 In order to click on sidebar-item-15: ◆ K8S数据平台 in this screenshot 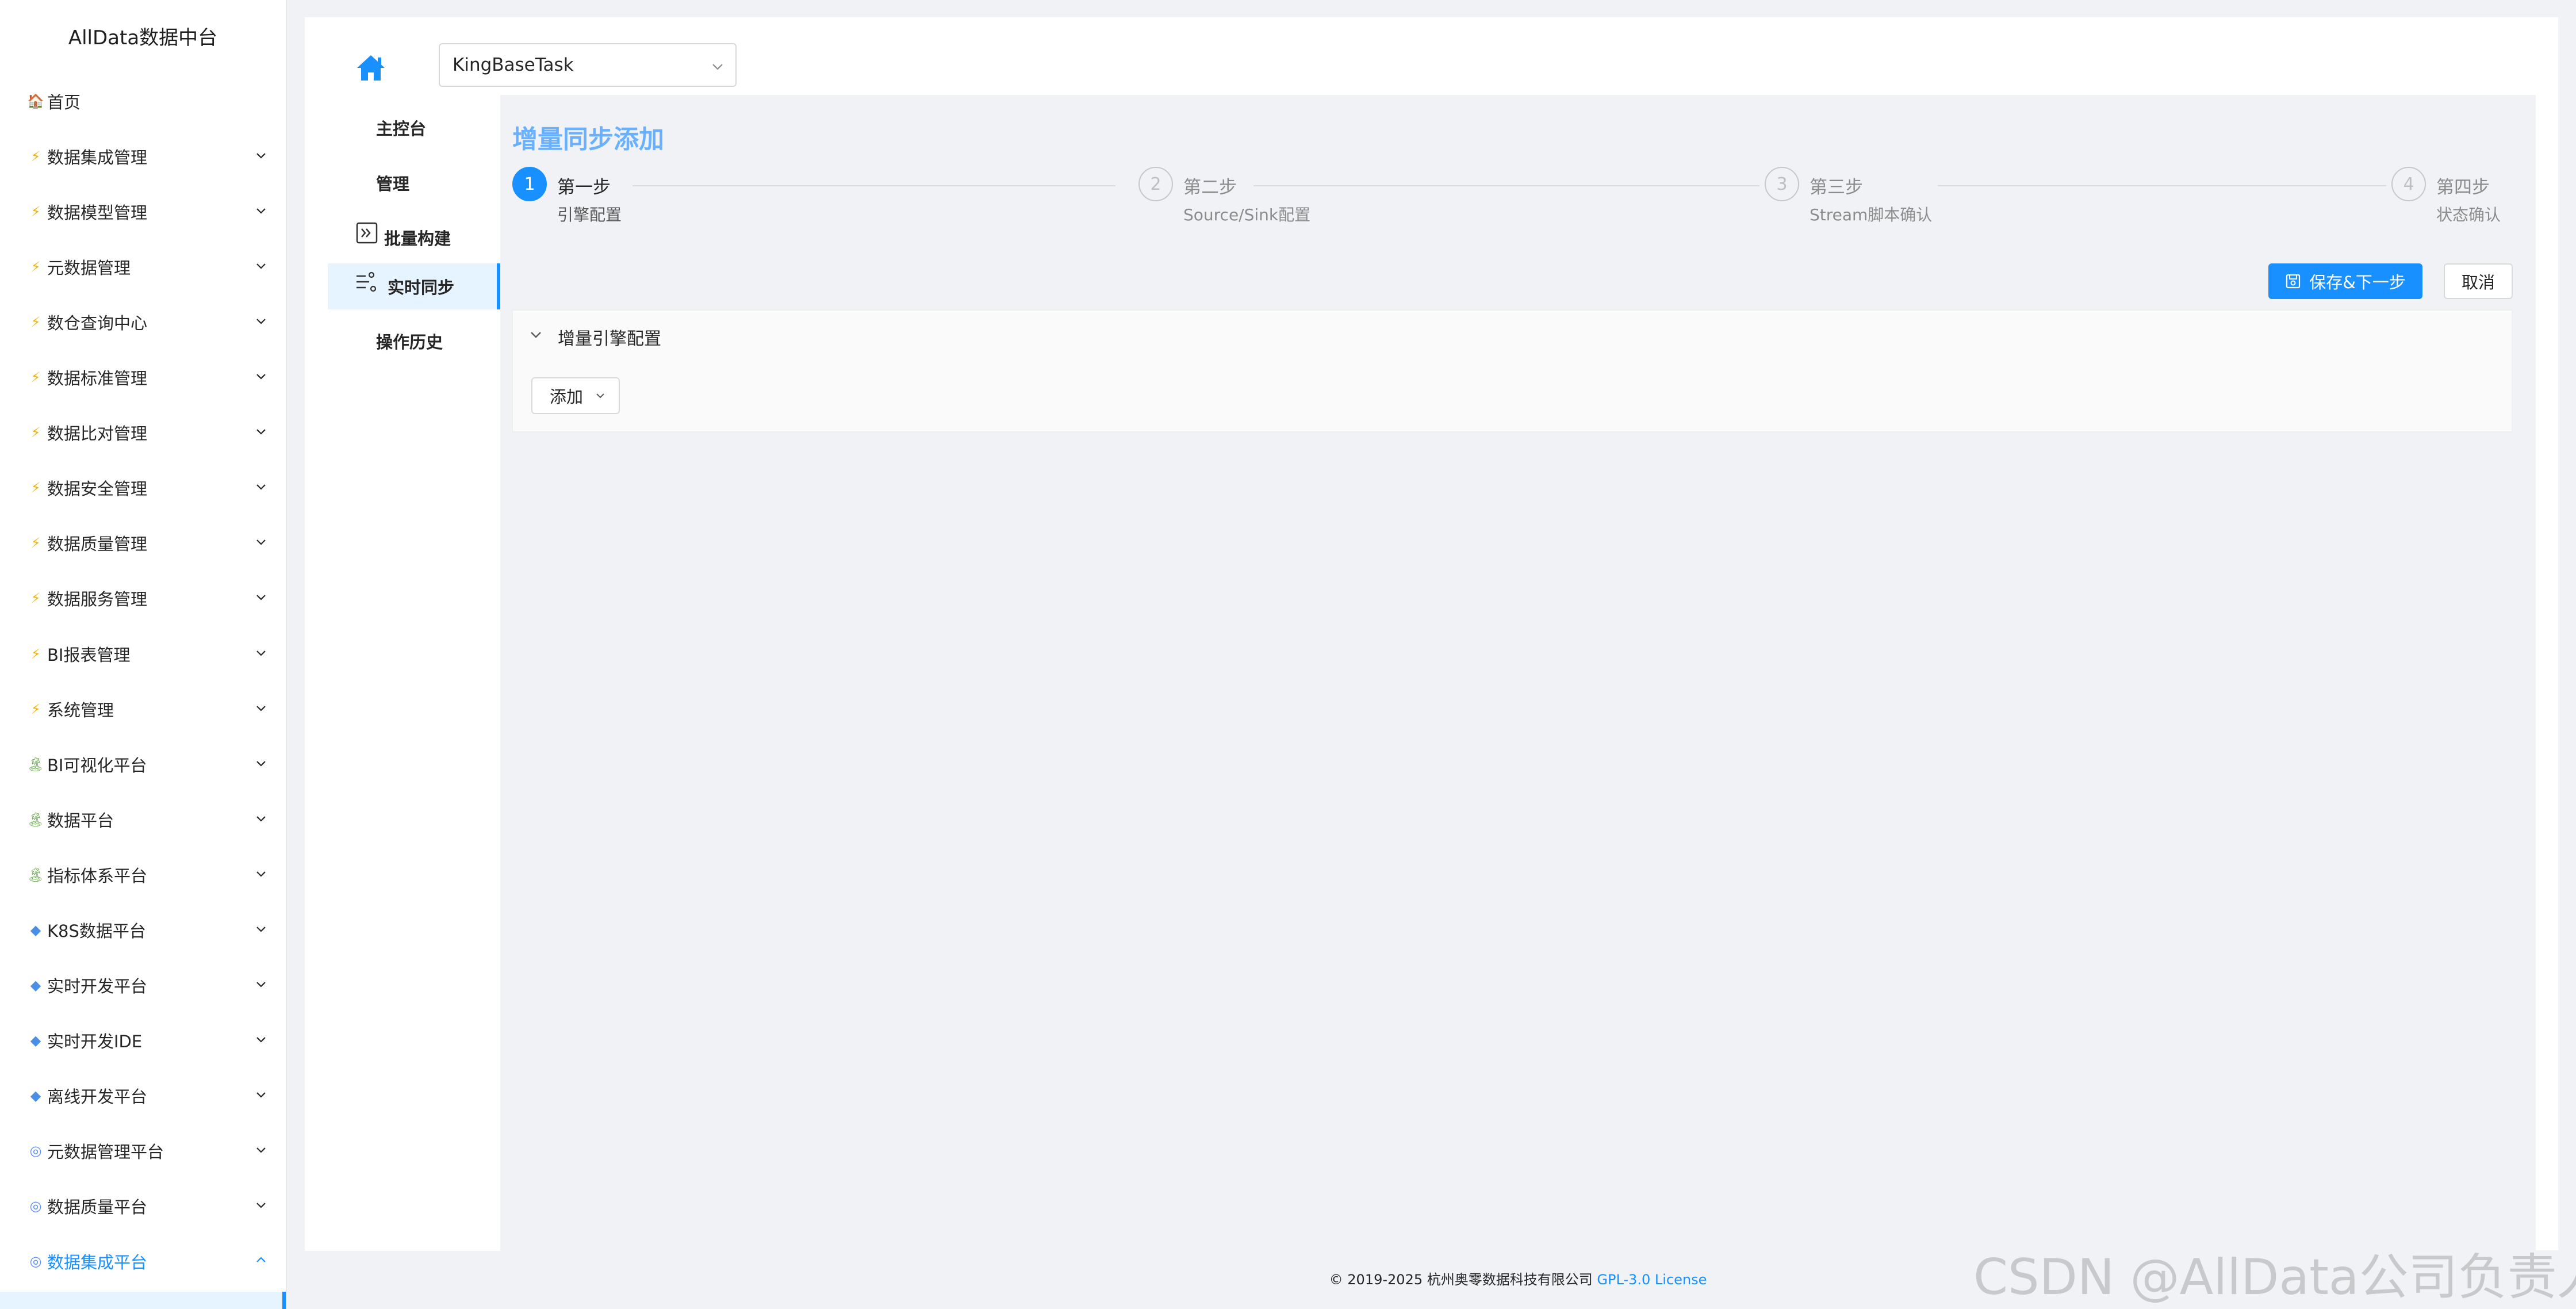, I will do `click(143, 930)`.